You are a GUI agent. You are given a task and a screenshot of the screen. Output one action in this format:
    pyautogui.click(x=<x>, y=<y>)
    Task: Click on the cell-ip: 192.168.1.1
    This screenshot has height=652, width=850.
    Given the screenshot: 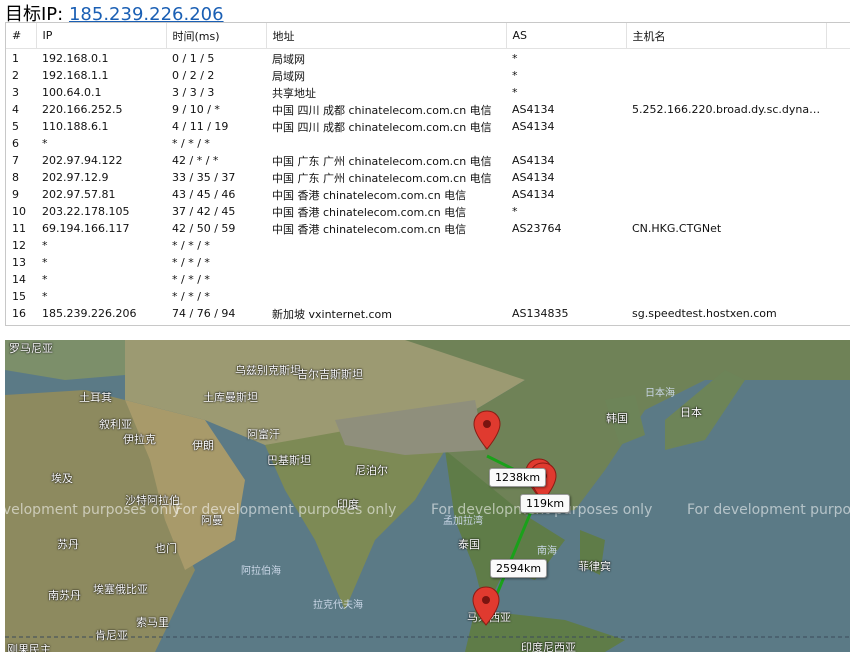 What is the action you would take?
    pyautogui.click(x=75, y=75)
    